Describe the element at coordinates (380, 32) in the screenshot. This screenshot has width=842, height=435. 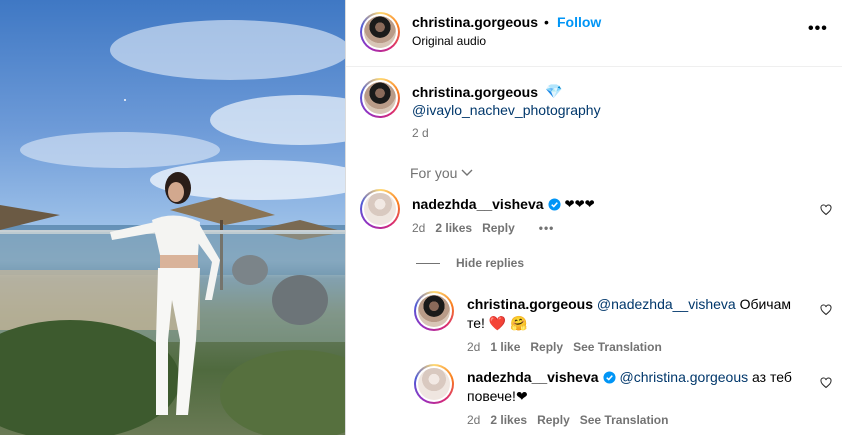
I see `author-avatar` at that location.